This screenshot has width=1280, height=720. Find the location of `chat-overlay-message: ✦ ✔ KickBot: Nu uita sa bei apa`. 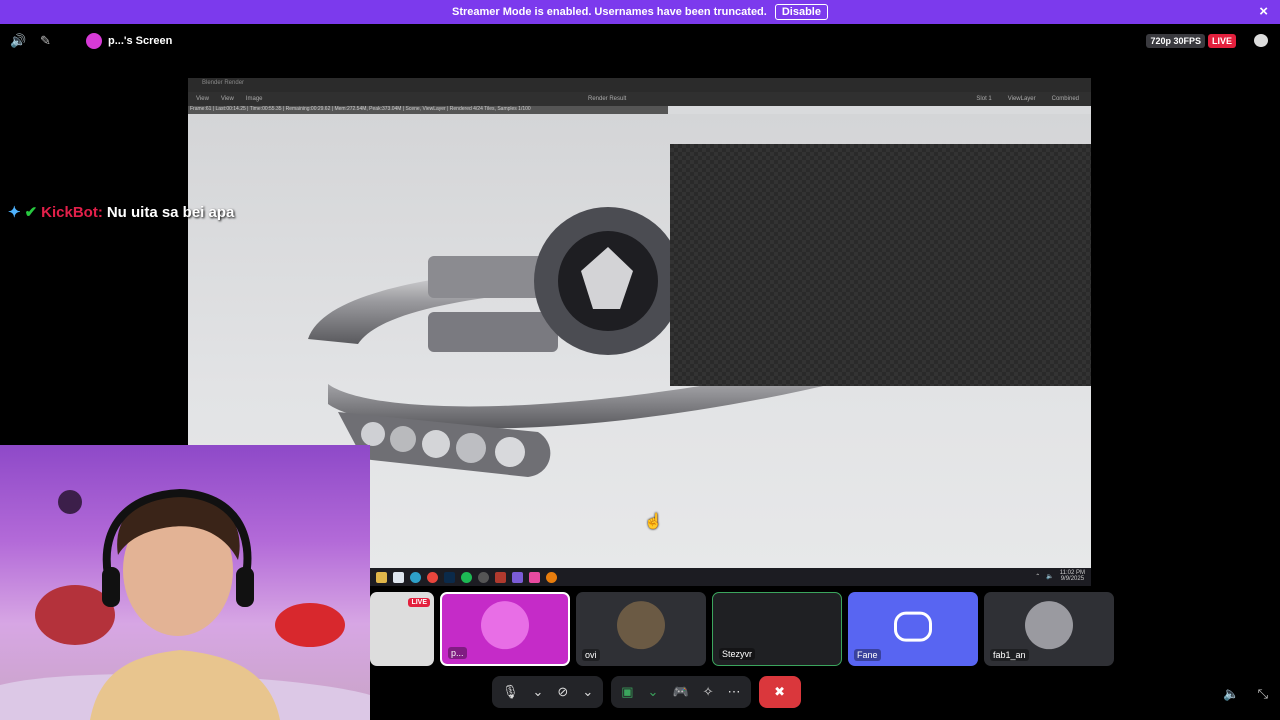

chat-overlay-message: ✦ ✔ KickBot: Nu uita sa bei apa is located at coordinates (121, 212).